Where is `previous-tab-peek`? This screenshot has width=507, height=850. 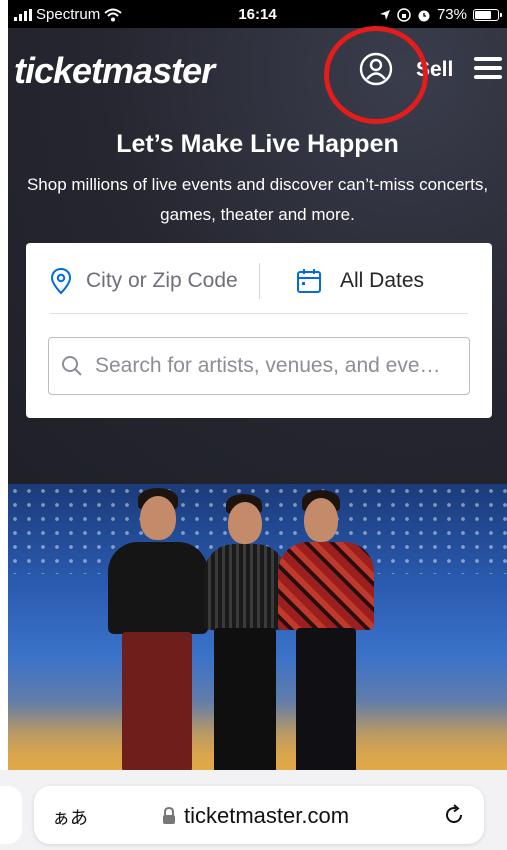 previous-tab-peek is located at coordinates (11, 815).